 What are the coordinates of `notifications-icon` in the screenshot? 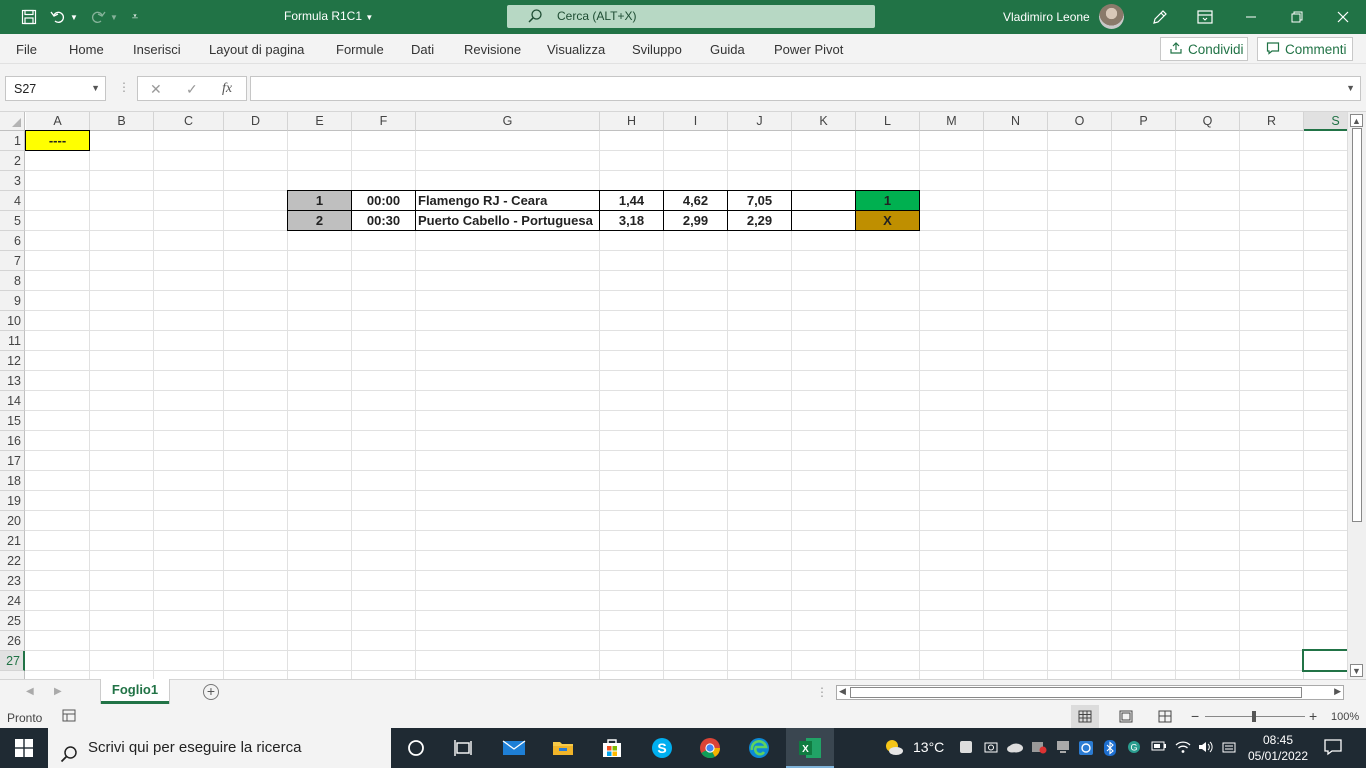 It's located at (1333, 748).